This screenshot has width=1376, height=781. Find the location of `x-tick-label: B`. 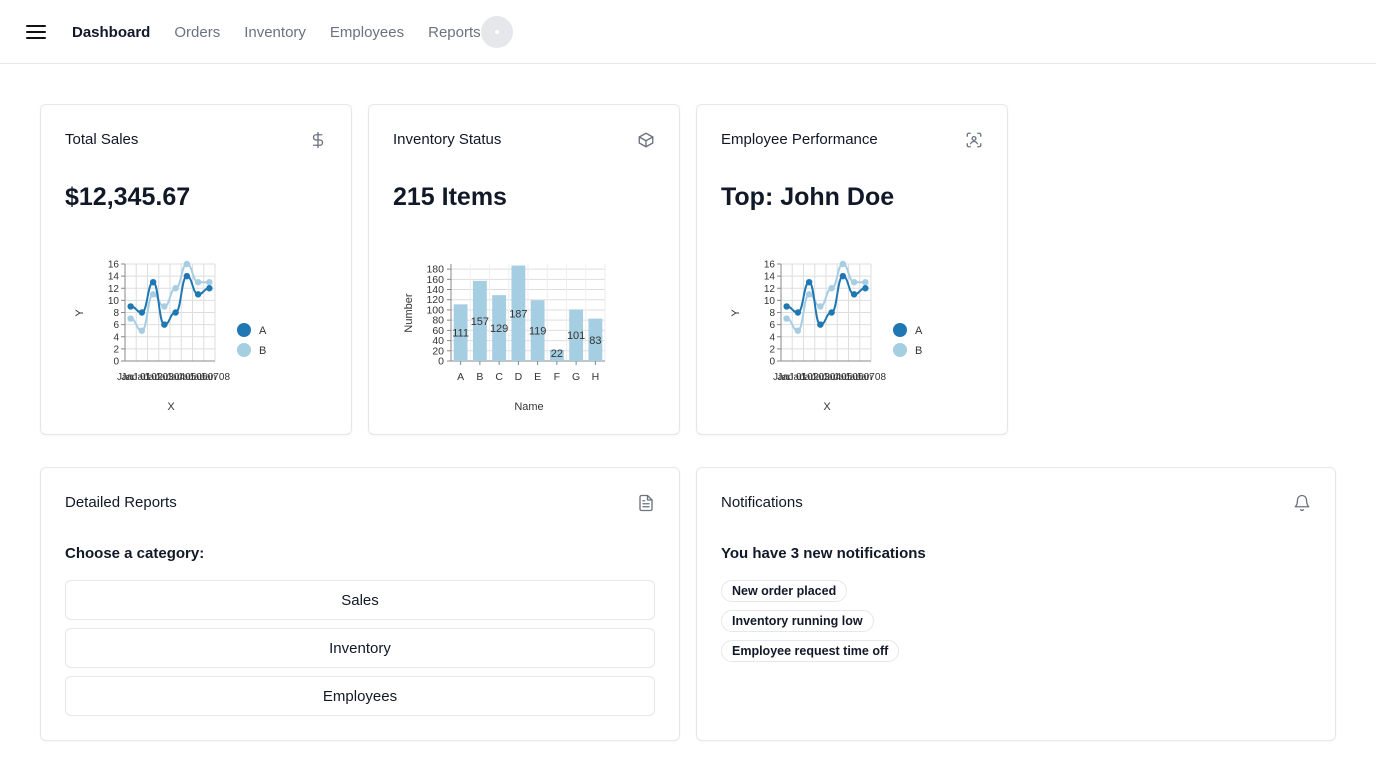

x-tick-label: B is located at coordinates (479, 377).